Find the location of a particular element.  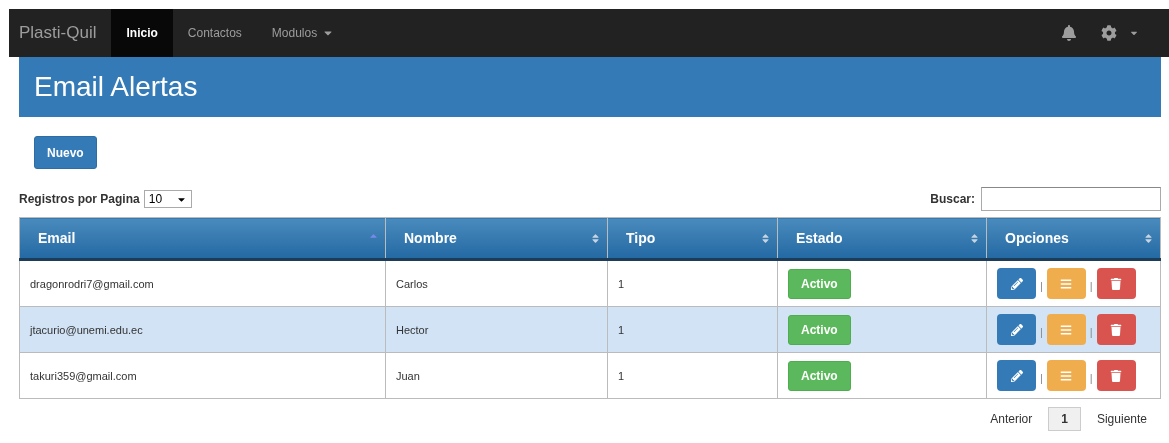

new-button: Nuevo is located at coordinates (65, 152).